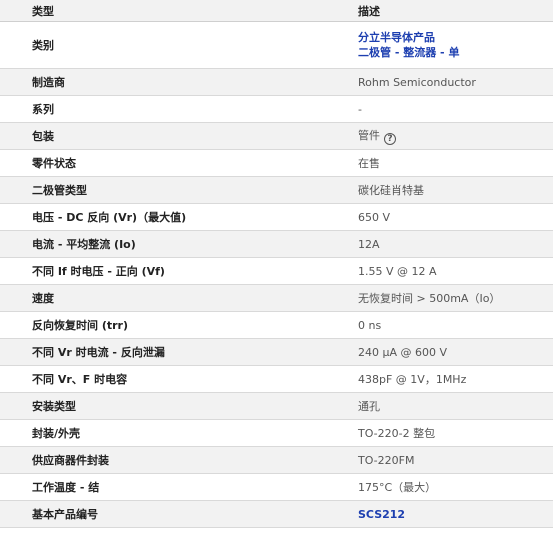  Describe the element at coordinates (109, 217) in the screenshot. I see `row-label: 电压 - DC 反向 (Vr)（最大值)` at that location.